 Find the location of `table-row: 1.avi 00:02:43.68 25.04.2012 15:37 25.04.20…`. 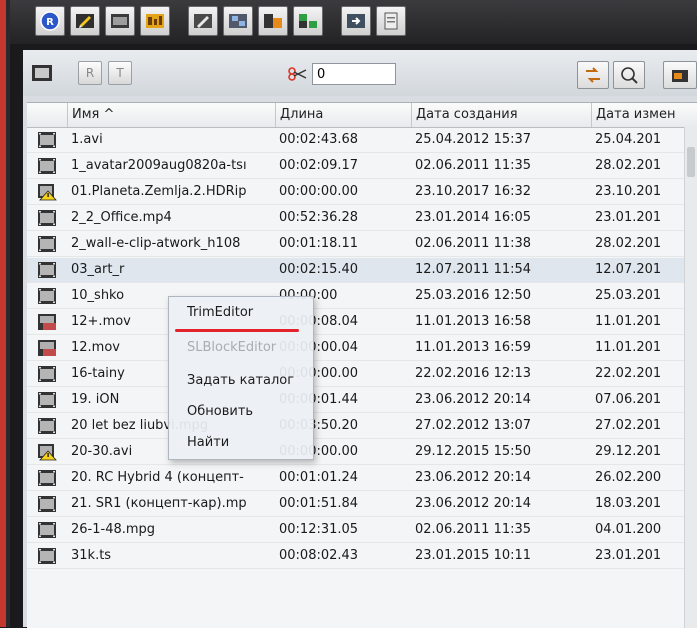

table-row: 1.avi 00:02:43.68 25.04.2012 15:37 25.04.20… is located at coordinates (362, 140).